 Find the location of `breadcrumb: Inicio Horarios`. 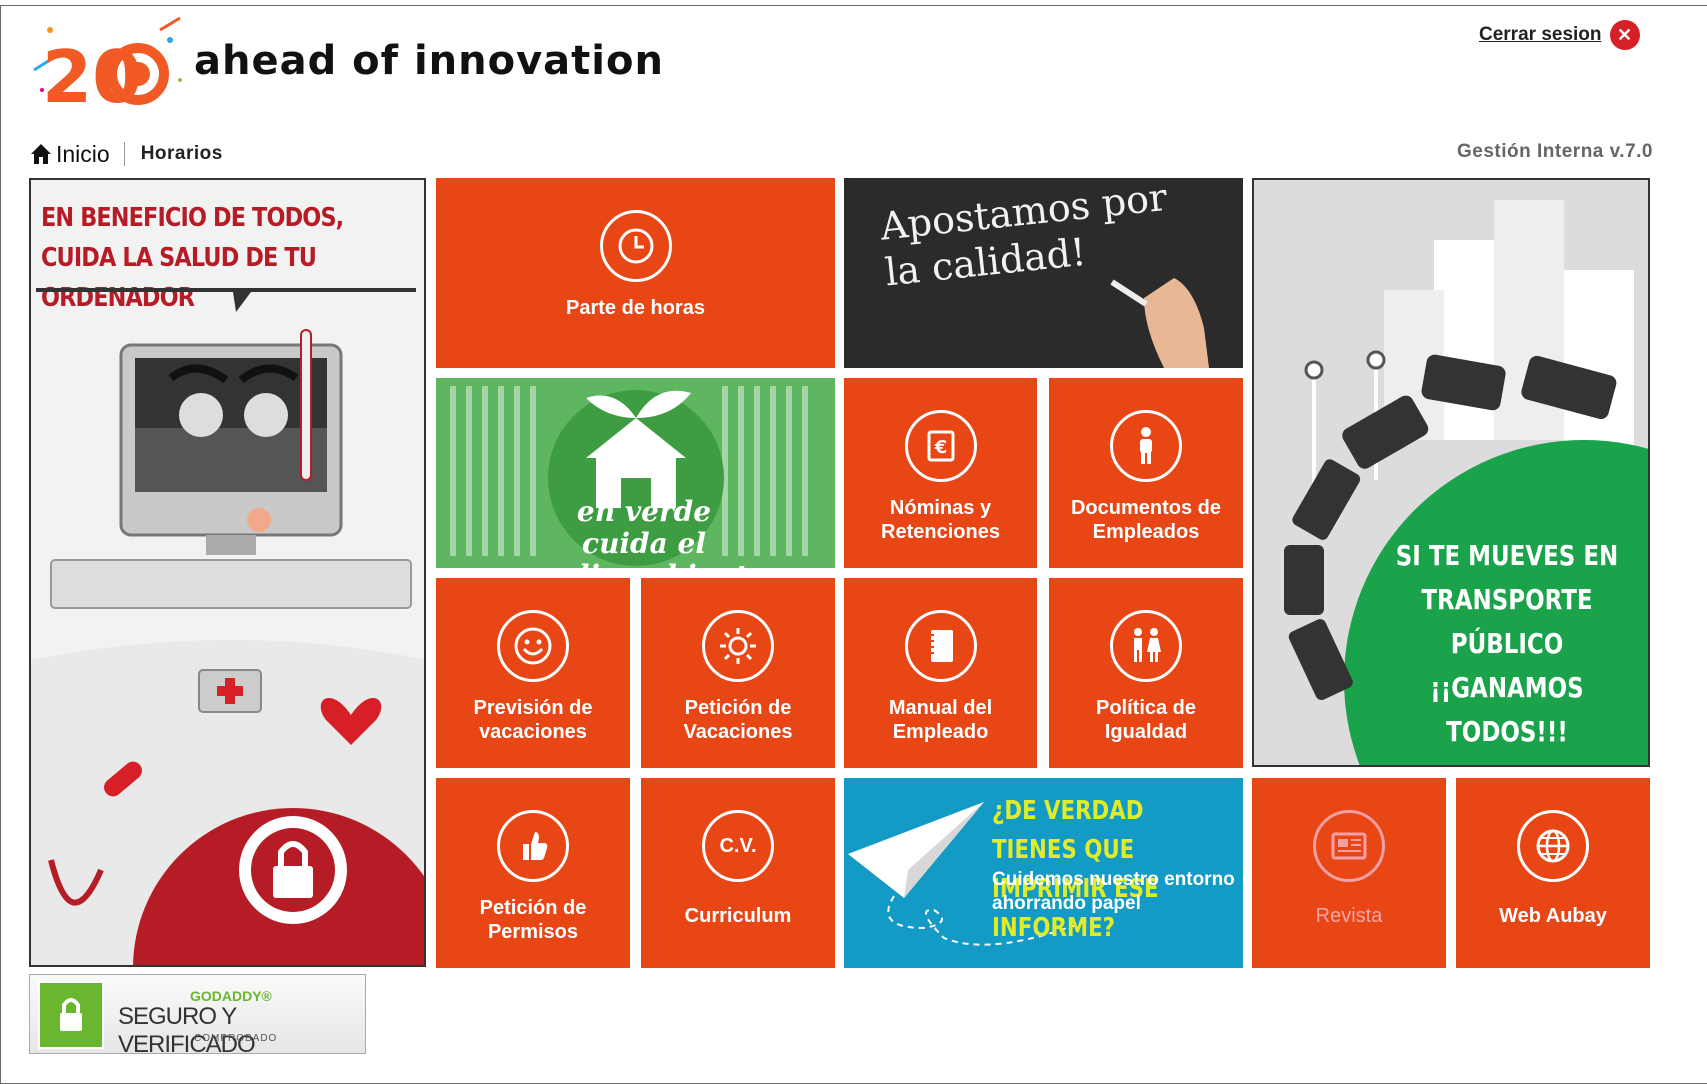

breadcrumb: Inicio Horarios is located at coordinates (126, 154).